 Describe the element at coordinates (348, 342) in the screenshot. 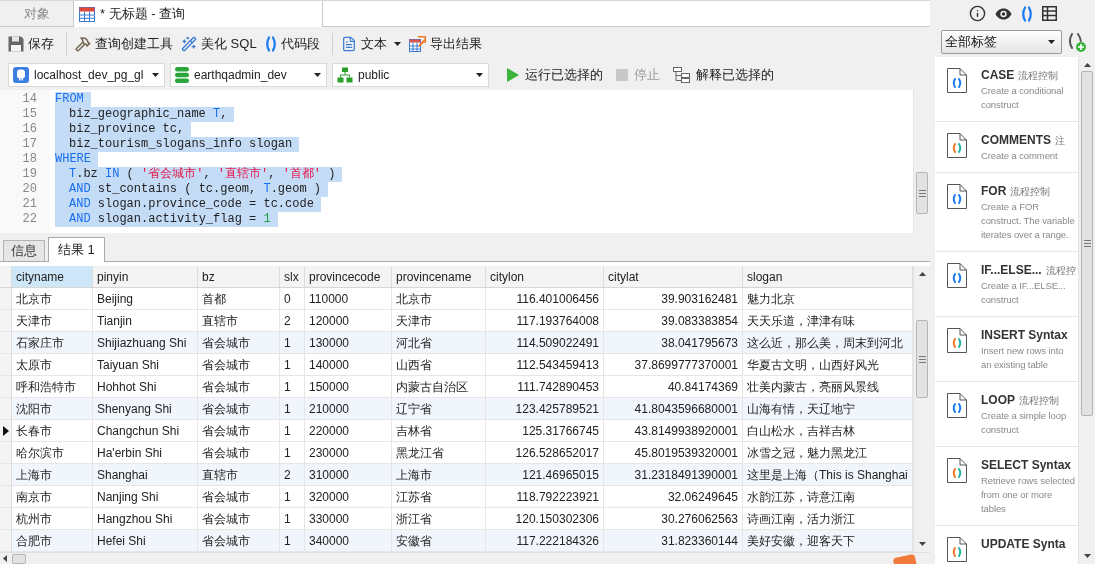

I see `table-cell: 130000` at that location.